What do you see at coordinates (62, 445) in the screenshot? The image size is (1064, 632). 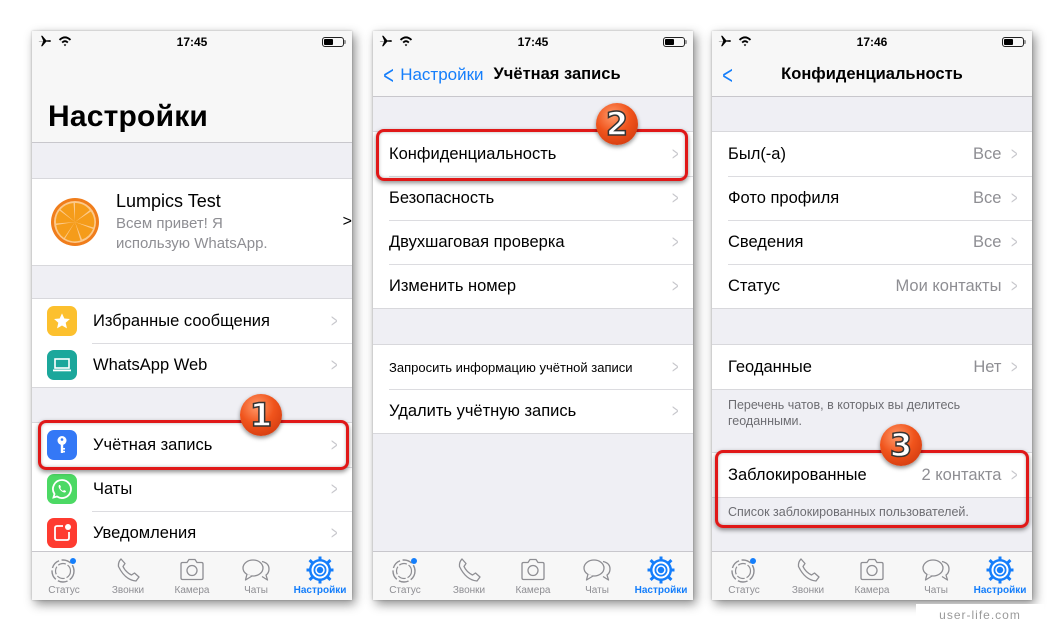 I see `key-icon` at bounding box center [62, 445].